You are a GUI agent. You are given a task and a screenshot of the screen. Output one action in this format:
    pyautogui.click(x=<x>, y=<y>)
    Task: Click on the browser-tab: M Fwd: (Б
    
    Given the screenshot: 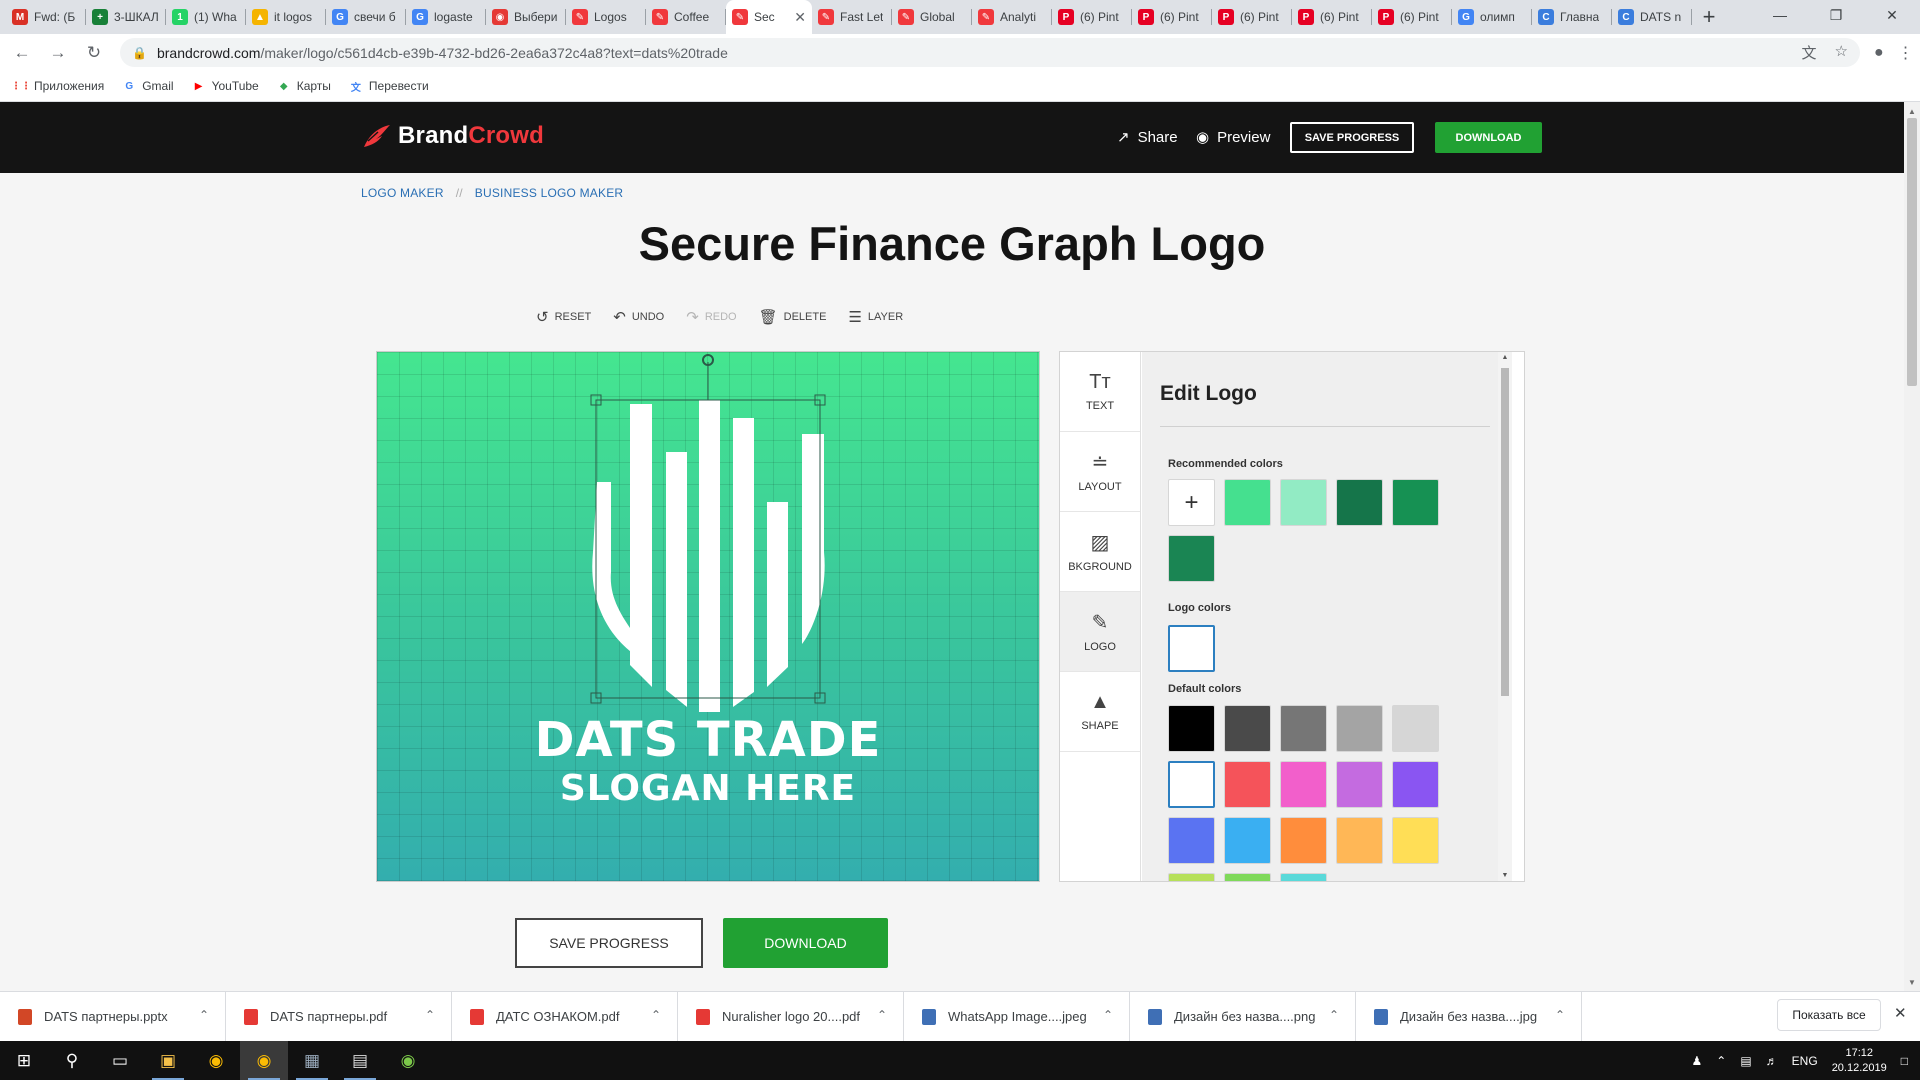 What is the action you would take?
    pyautogui.click(x=46, y=17)
    